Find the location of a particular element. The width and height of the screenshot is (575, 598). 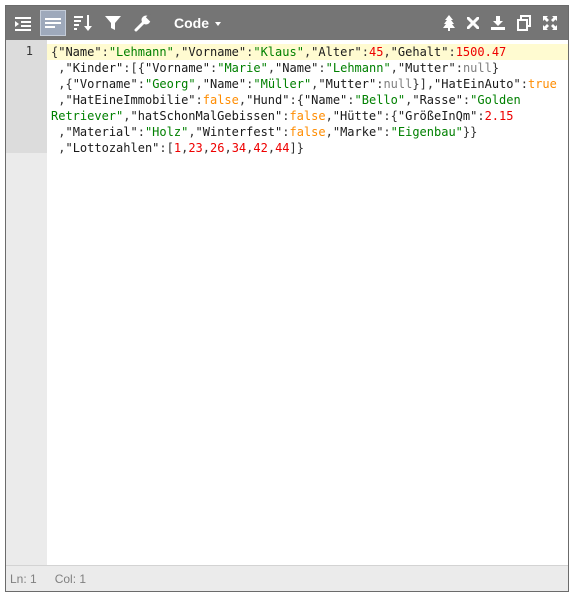

compact-button is located at coordinates (53, 23).